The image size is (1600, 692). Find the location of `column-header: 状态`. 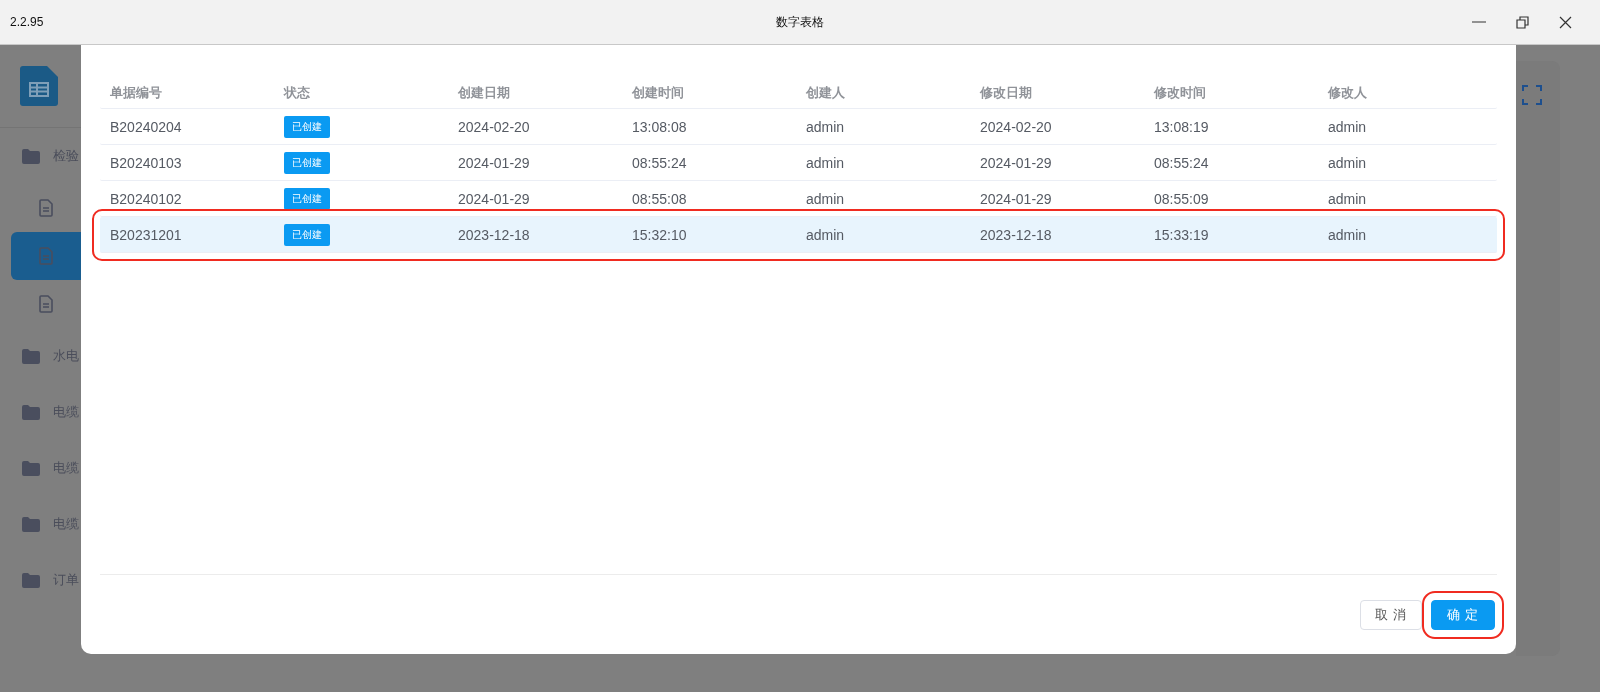

column-header: 状态 is located at coordinates (296, 93).